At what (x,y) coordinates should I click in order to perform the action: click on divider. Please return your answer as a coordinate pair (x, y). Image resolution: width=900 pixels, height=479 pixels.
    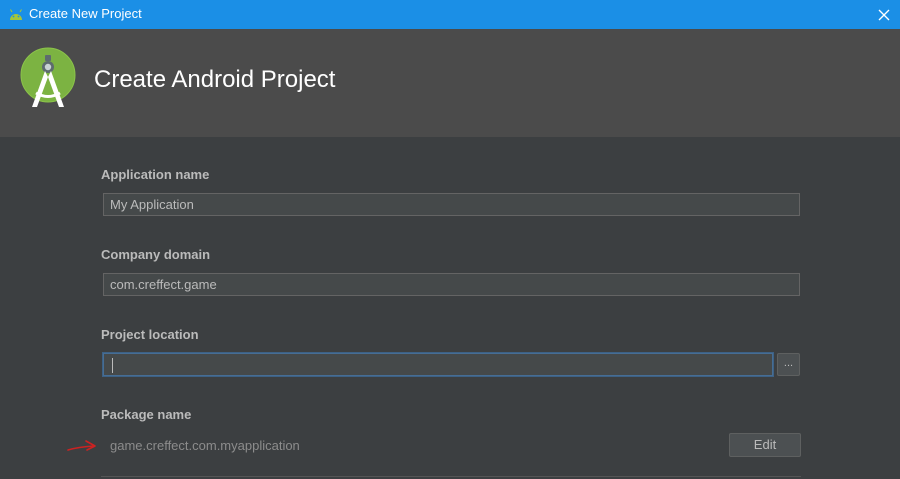
    Looking at the image, I should click on (451, 476).